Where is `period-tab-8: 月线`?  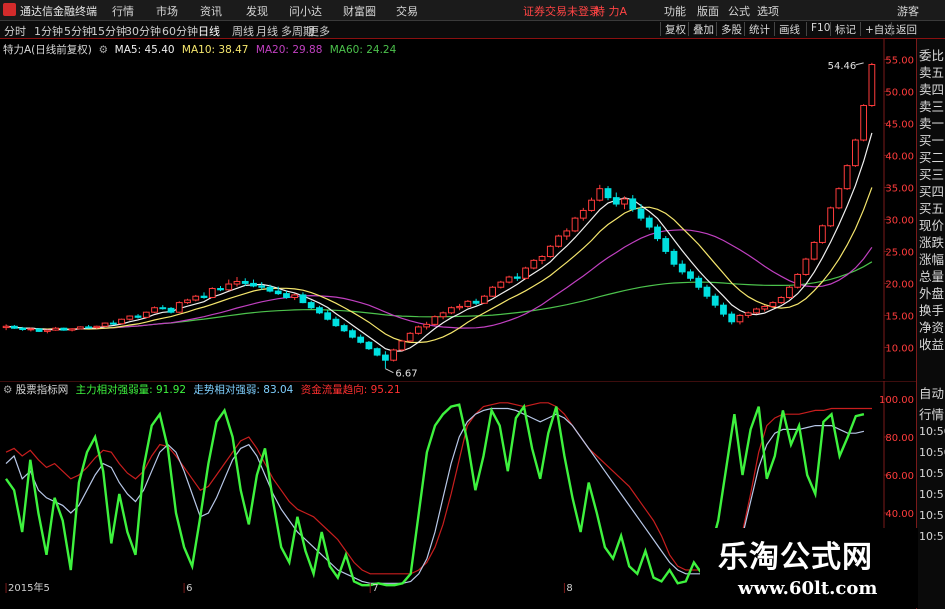
period-tab-8: 月线 is located at coordinates (267, 31).